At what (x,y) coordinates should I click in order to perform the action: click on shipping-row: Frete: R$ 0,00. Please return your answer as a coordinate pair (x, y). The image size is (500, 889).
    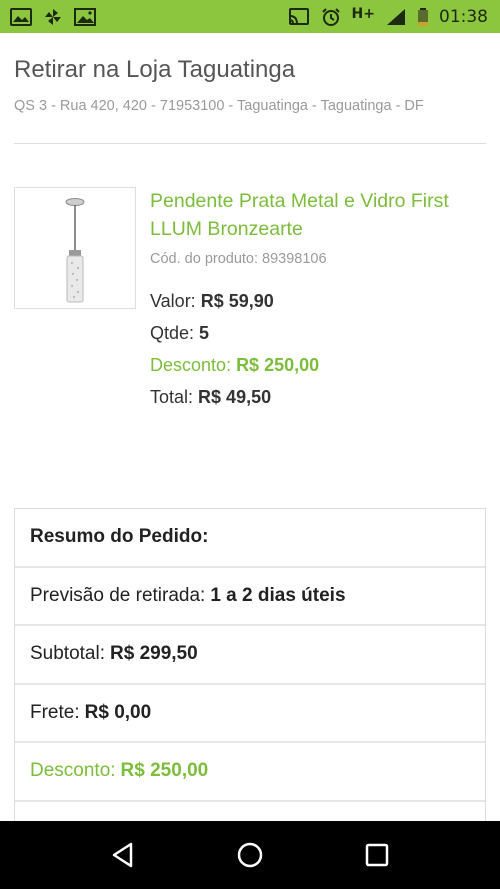
    Looking at the image, I should click on (250, 714).